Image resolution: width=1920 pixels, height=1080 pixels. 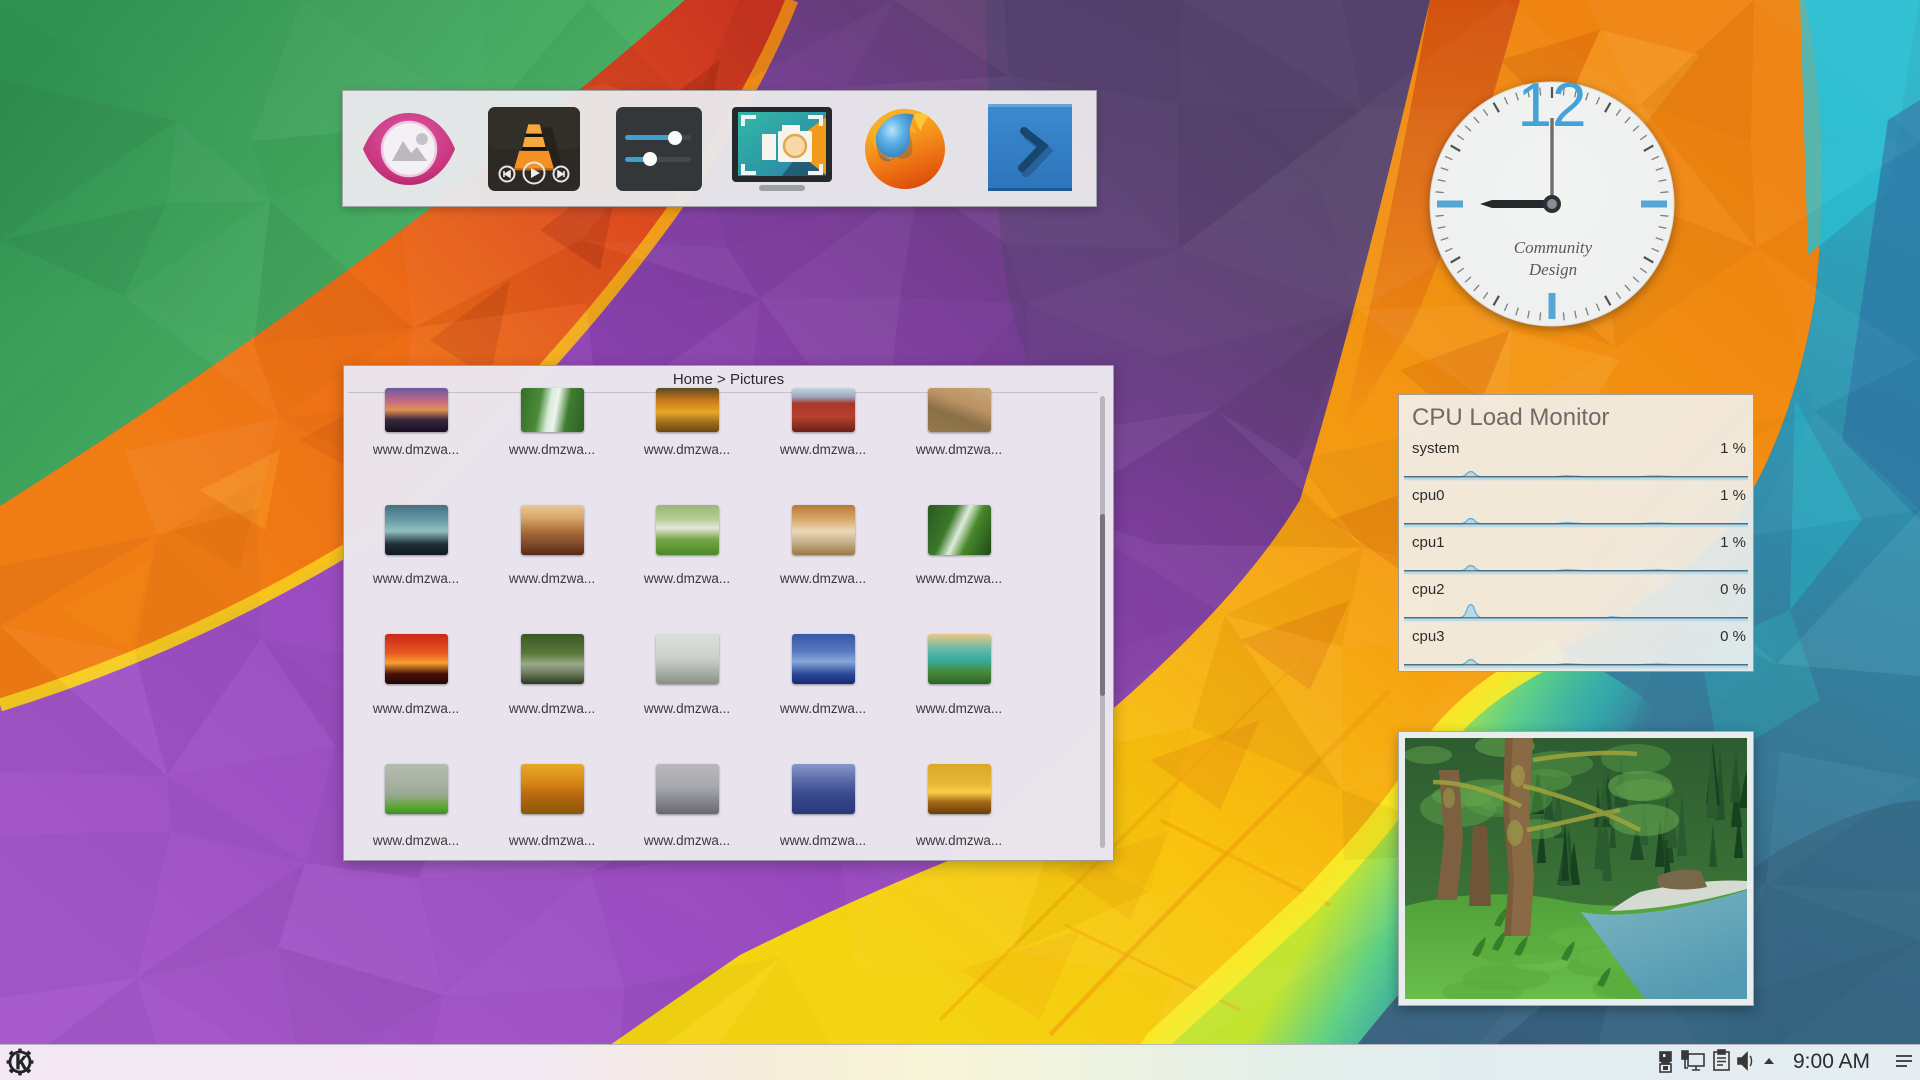 I want to click on svg-text: Design, so click(x=1552, y=269).